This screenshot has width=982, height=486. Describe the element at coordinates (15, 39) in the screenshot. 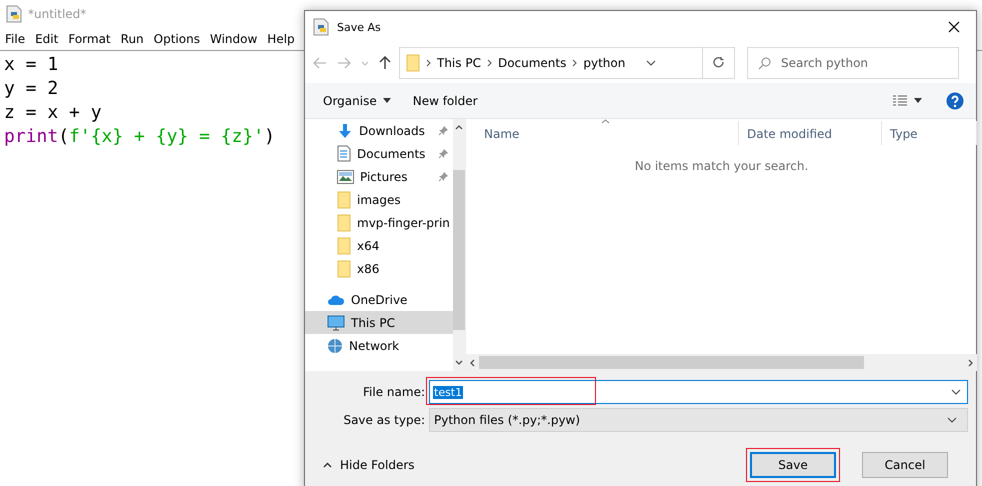

I see `menu-item: File` at that location.